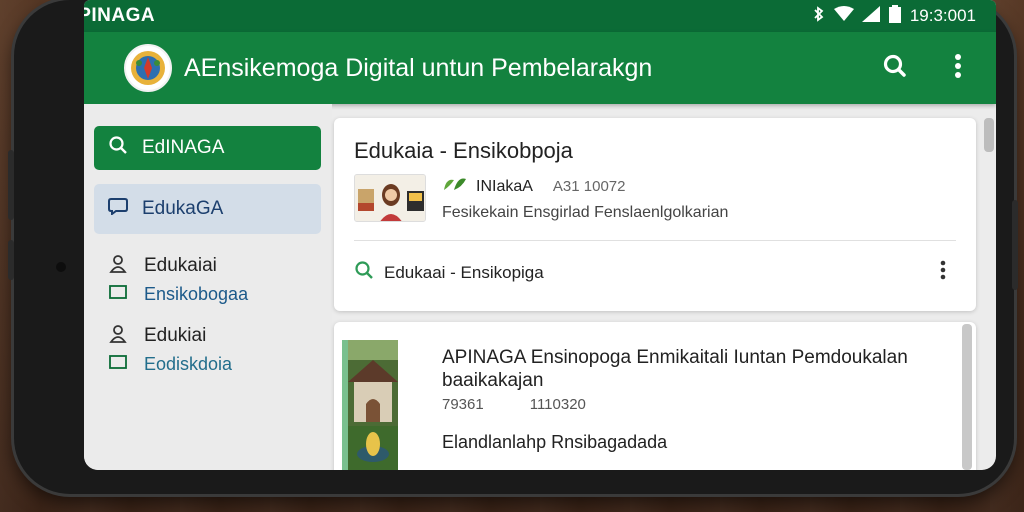 The height and width of the screenshot is (512, 1024). I want to click on article-subtitle: Fesikekain Ensgirlad Fenslaenlgolkarian, so click(585, 212).